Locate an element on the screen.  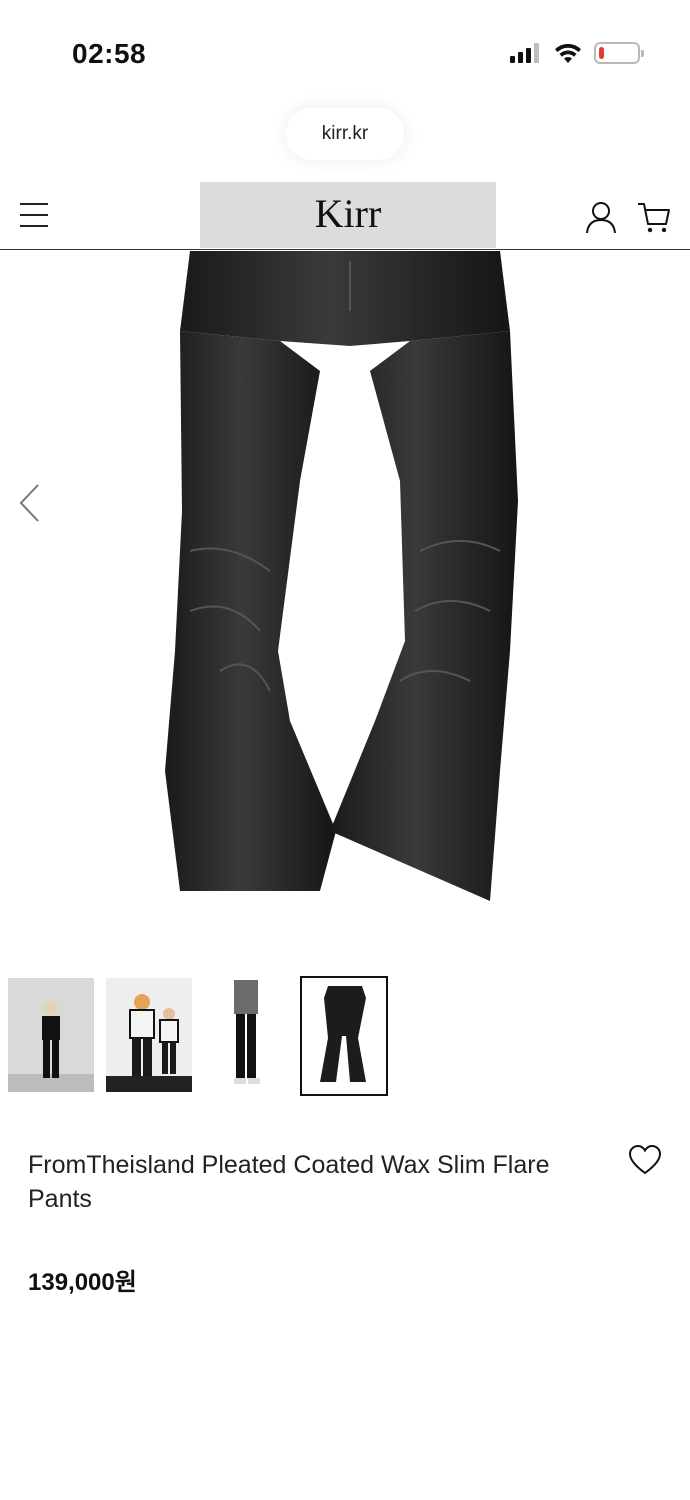
status-icons is located at coordinates (577, 53).